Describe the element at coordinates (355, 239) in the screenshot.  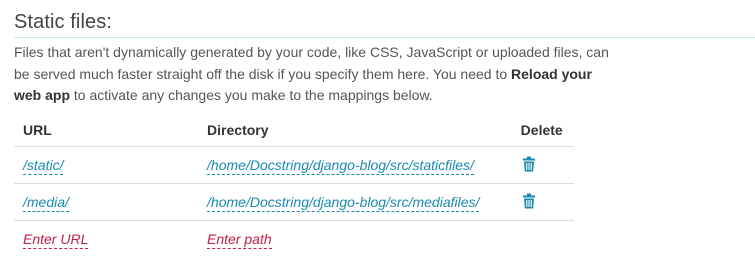
I see `new-path-cell: Enter path` at that location.